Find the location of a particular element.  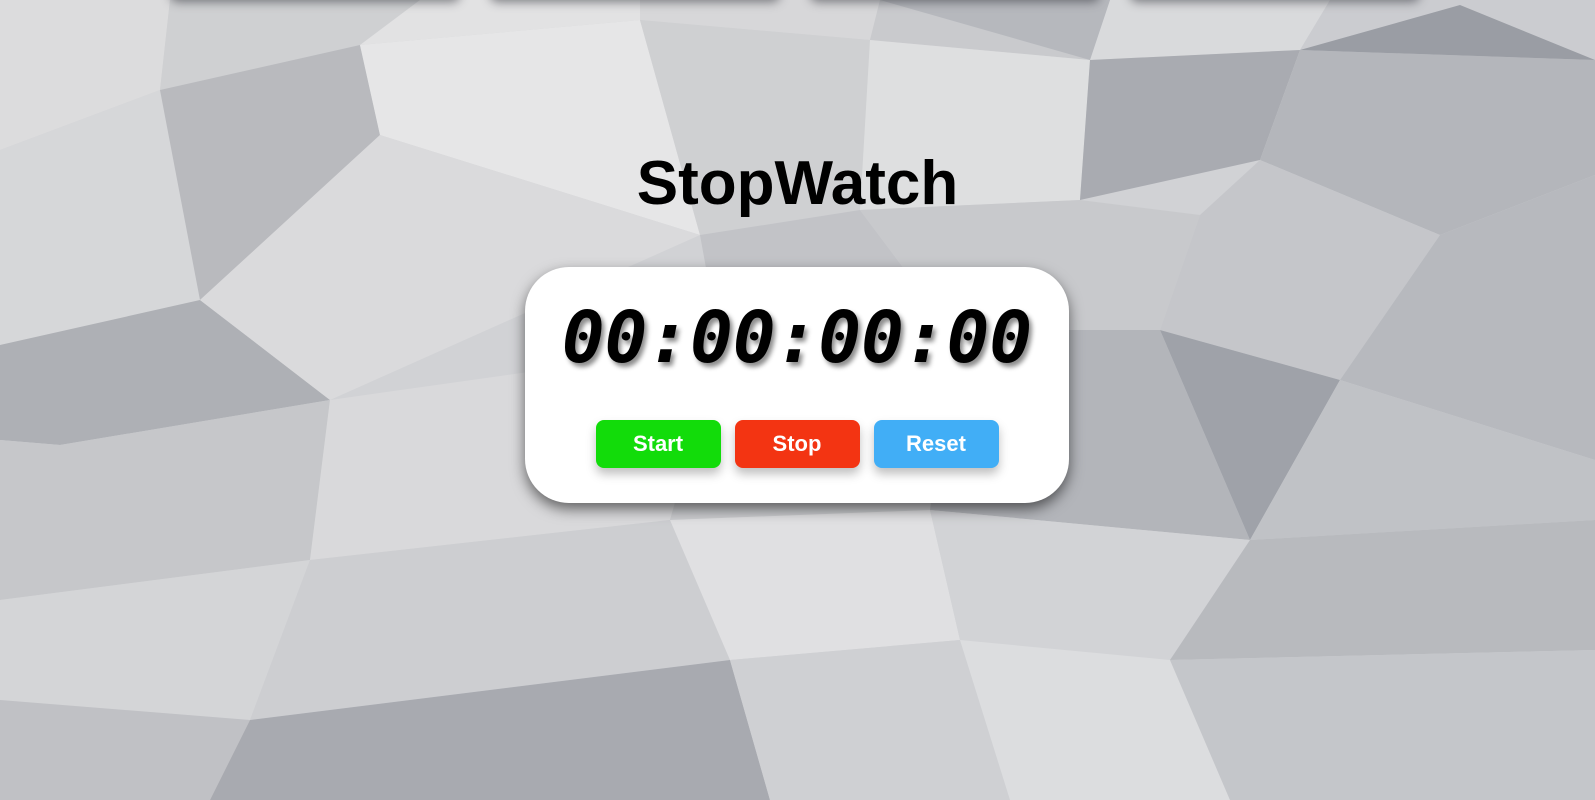

start-button: Start is located at coordinates (658, 444).